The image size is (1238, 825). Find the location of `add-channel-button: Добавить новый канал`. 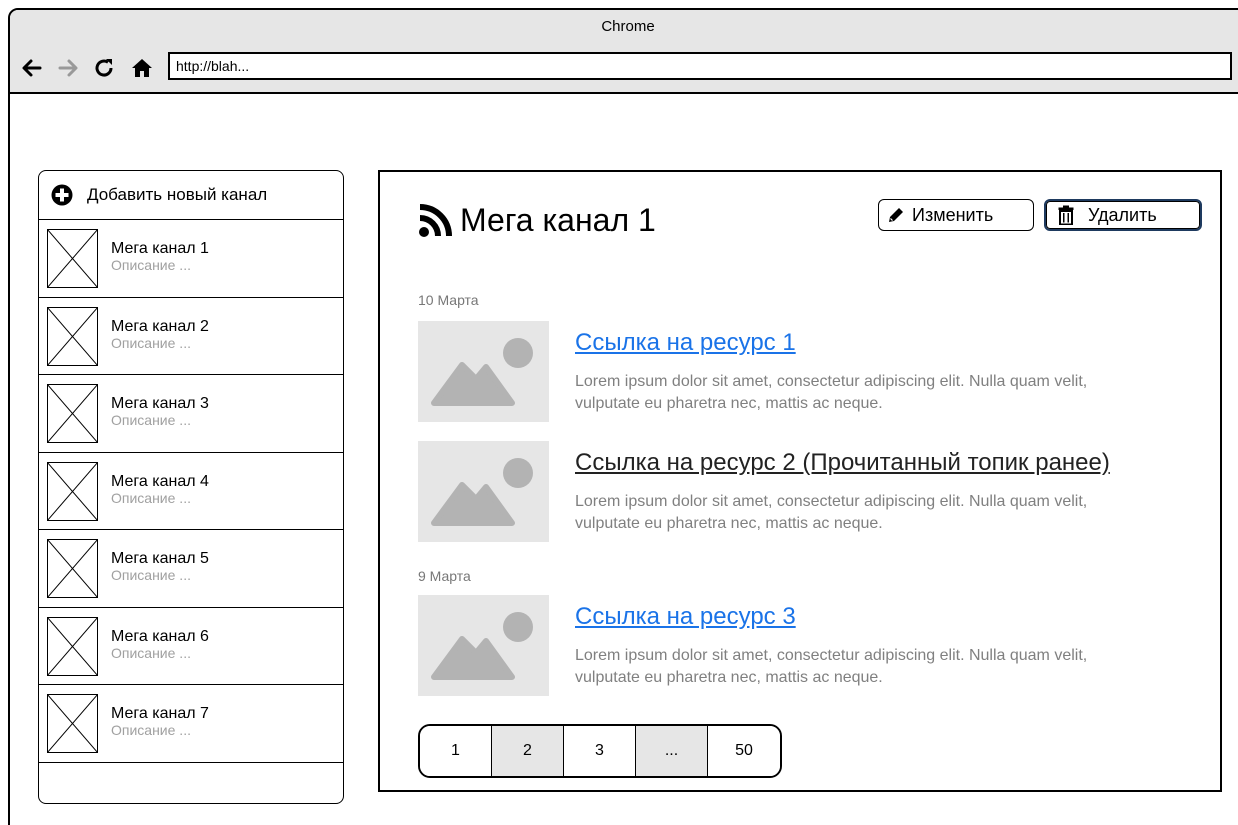

add-channel-button: Добавить новый канал is located at coordinates (191, 195).